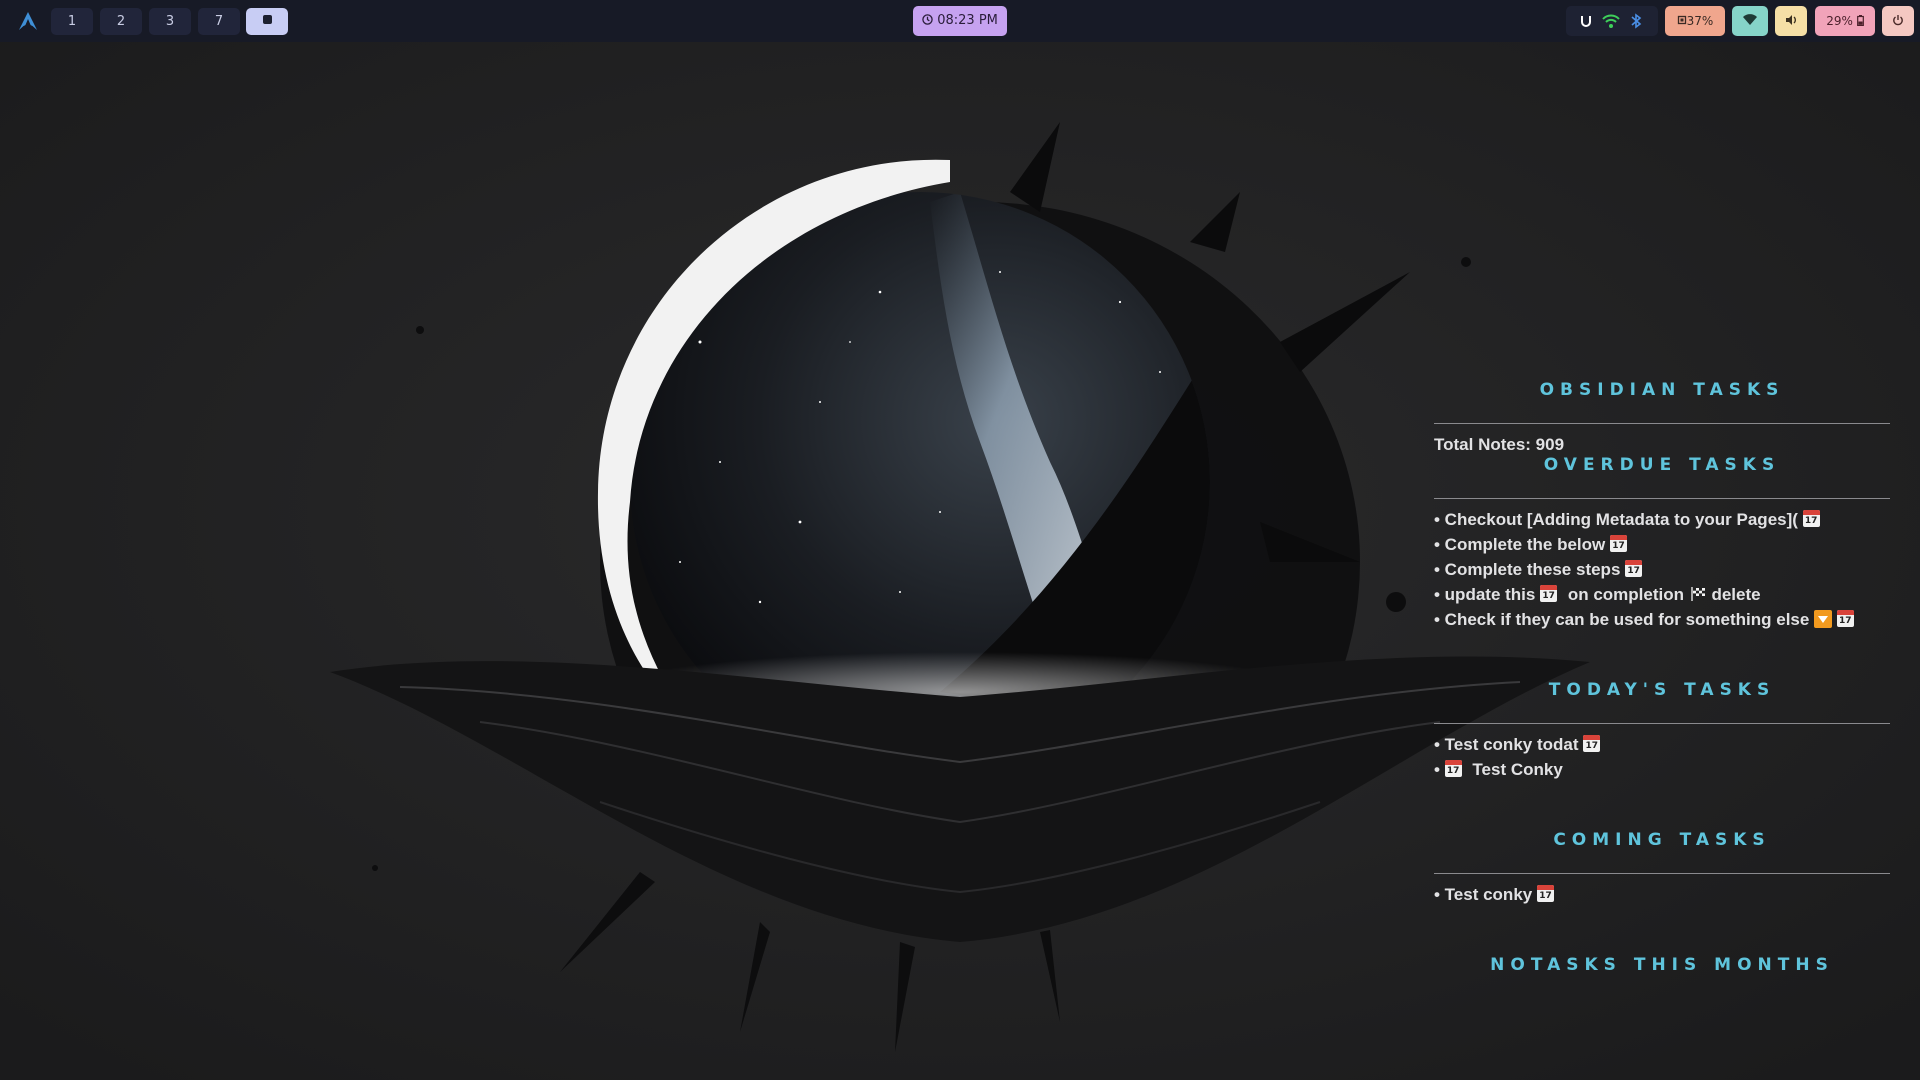 This screenshot has height=1080, width=1920. What do you see at coordinates (1586, 21) in the screenshot?
I see `headset-icon` at bounding box center [1586, 21].